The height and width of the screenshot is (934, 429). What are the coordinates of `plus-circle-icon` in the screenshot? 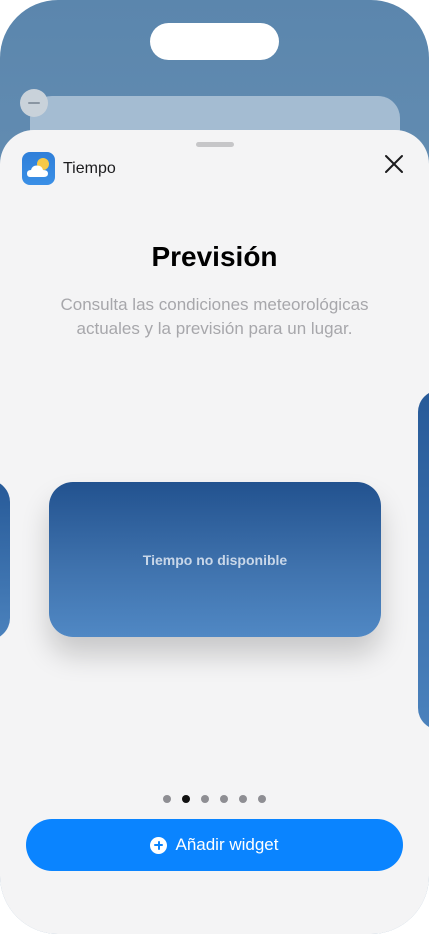 It's located at (159, 845).